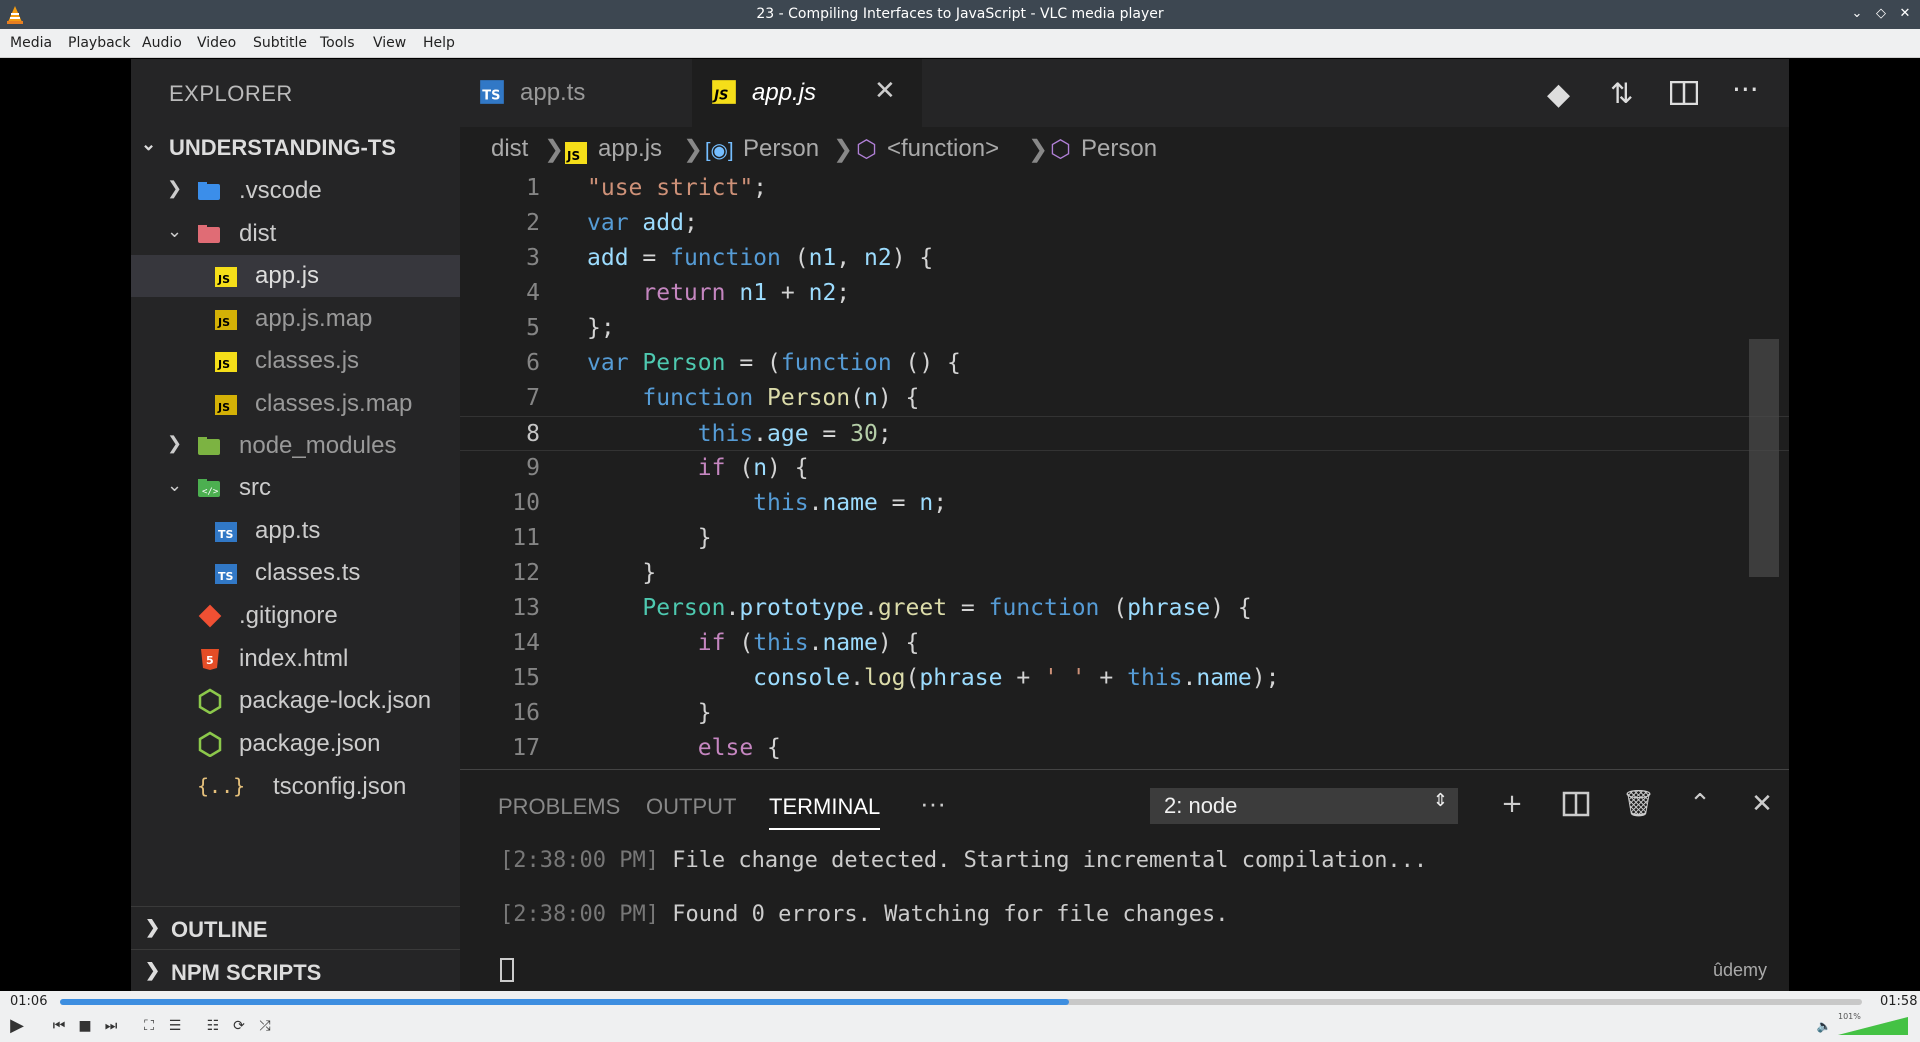 This screenshot has width=1920, height=1042. I want to click on tree-item-src: ⌄ </> src, so click(295, 488).